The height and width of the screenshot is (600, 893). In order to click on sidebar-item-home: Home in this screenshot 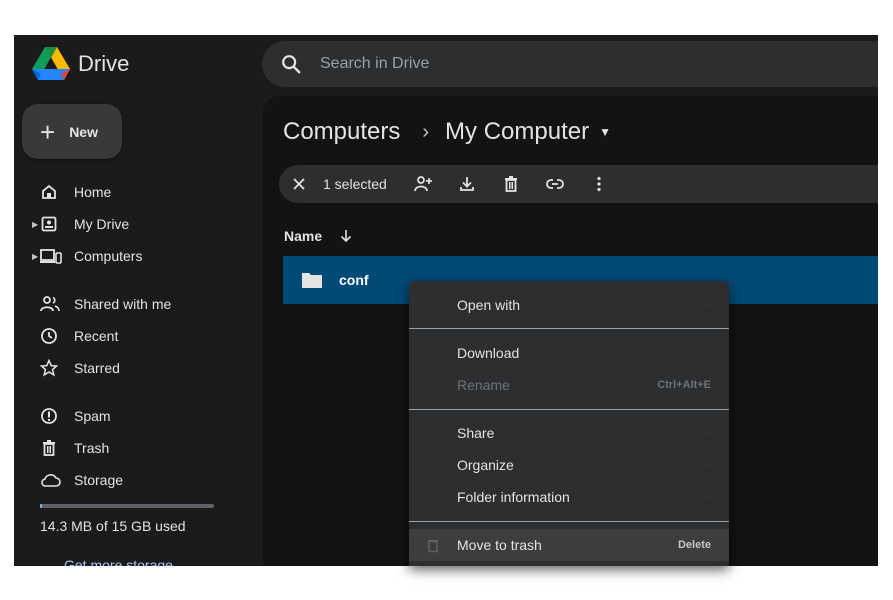, I will do `click(134, 192)`.